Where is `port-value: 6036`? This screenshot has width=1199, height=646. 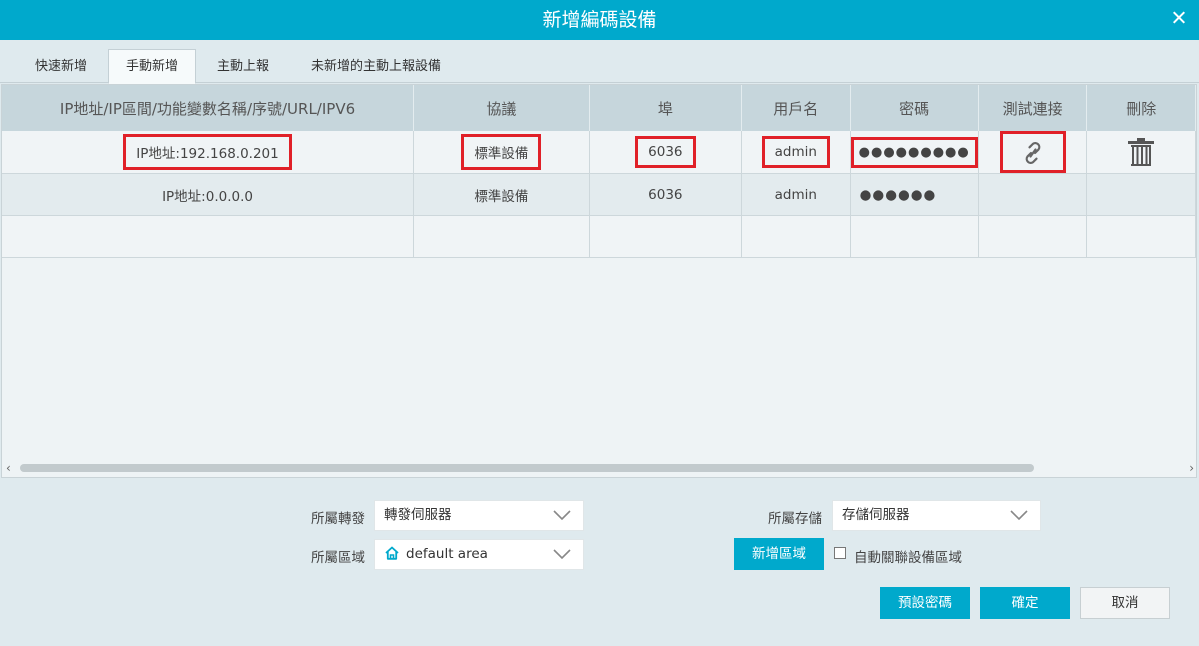
port-value: 6036 is located at coordinates (665, 152).